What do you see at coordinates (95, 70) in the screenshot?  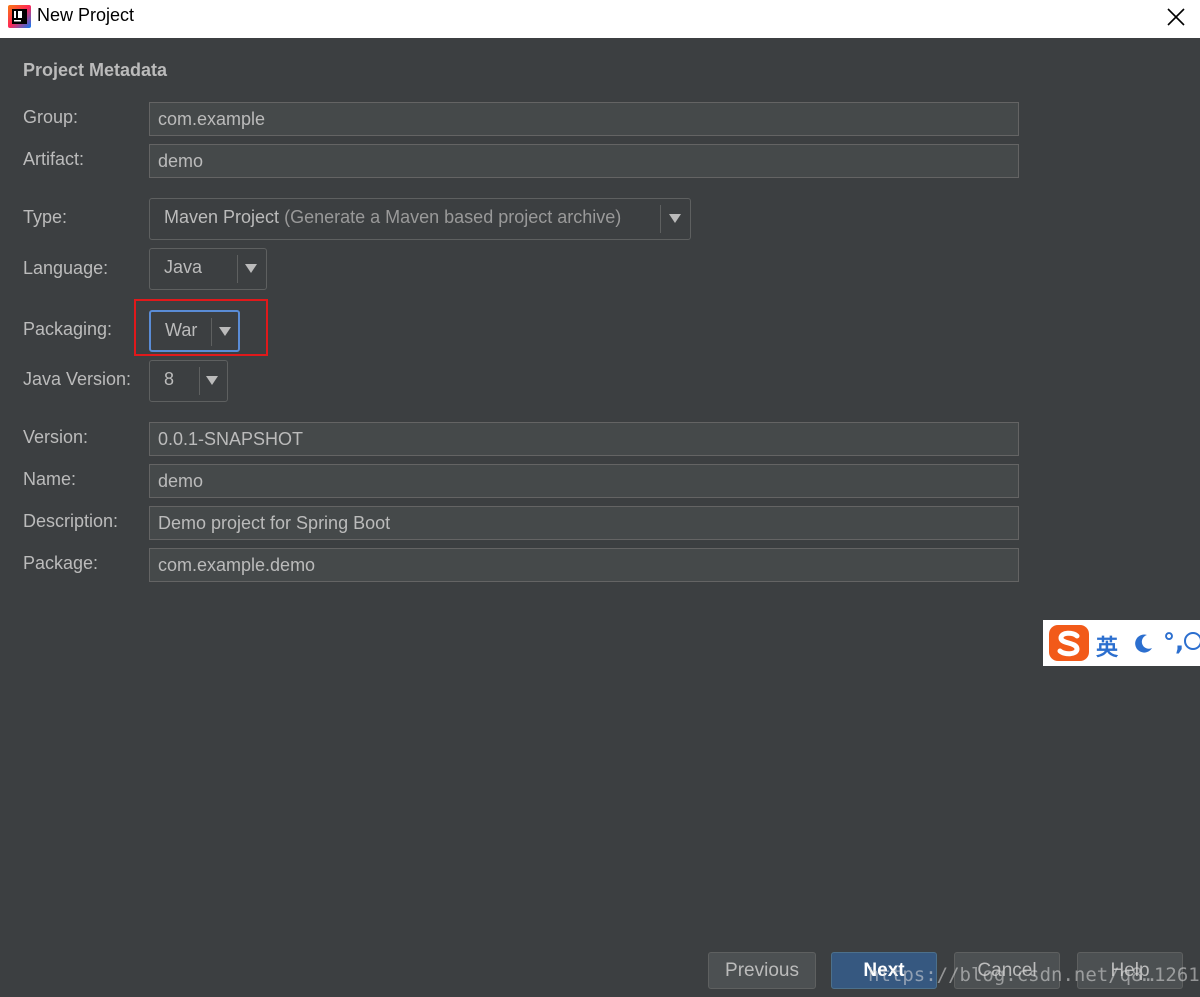 I see `section-title: Project Metadata` at bounding box center [95, 70].